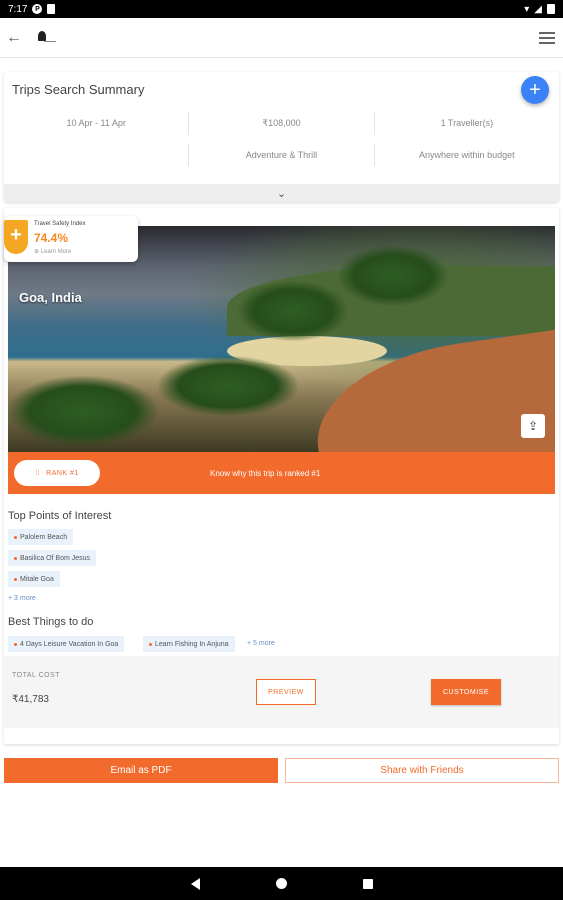  Describe the element at coordinates (41, 537) in the screenshot. I see `poi-chip: Palolem Beach` at that location.